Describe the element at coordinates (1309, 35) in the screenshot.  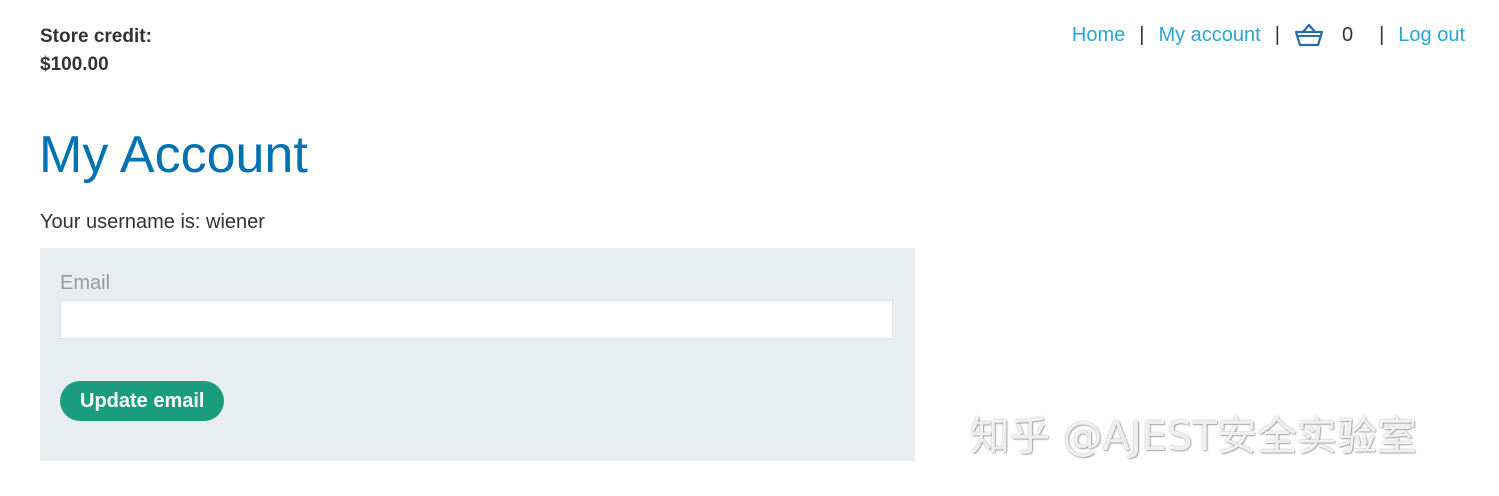
I see `basket-icon` at that location.